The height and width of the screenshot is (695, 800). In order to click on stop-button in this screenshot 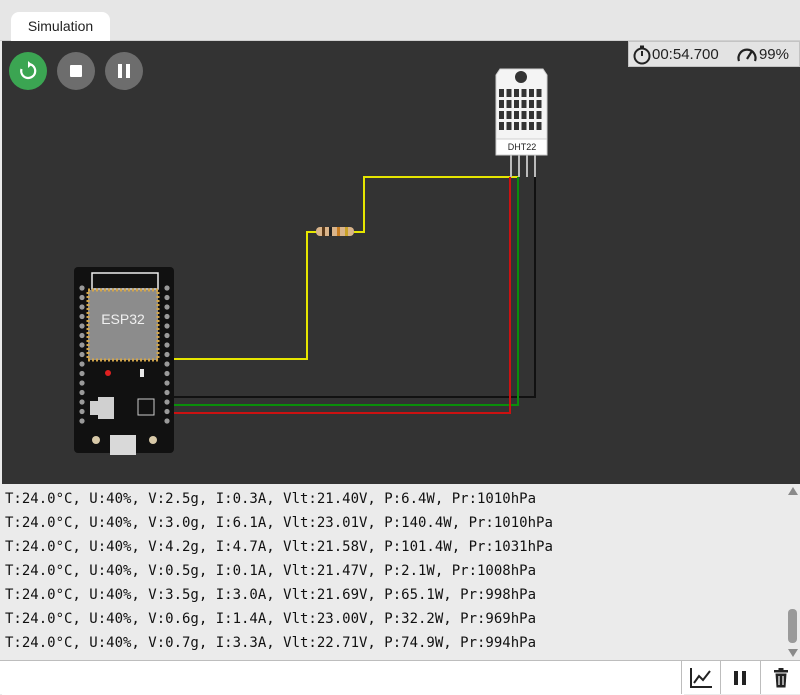, I will do `click(76, 71)`.